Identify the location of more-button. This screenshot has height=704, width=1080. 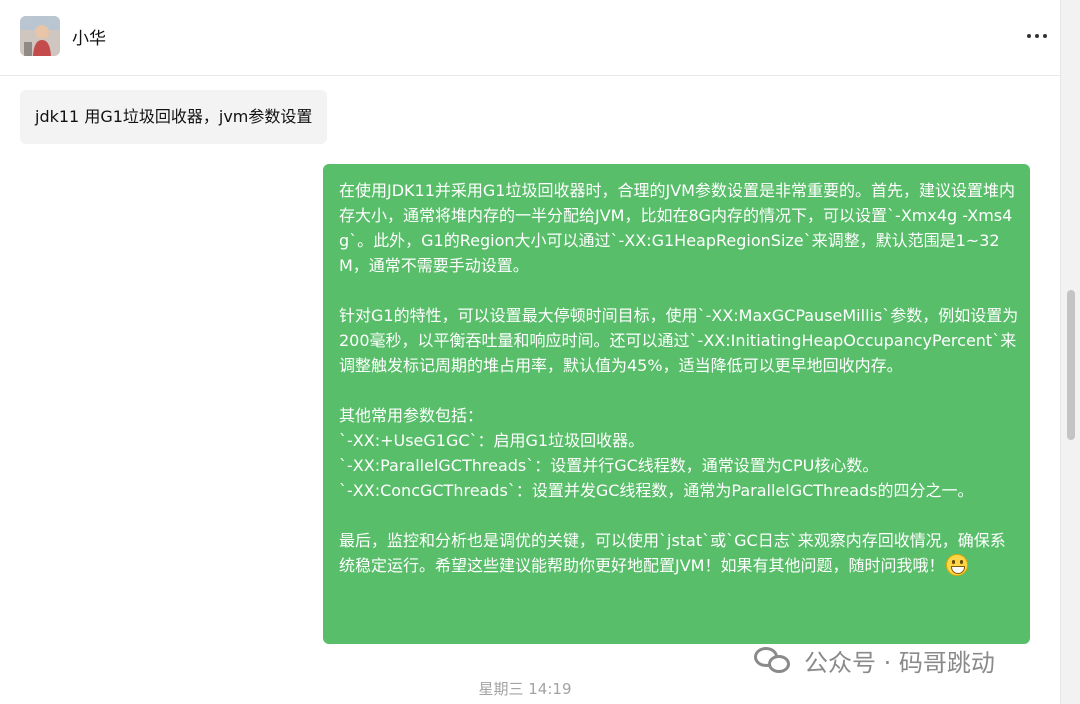
(1037, 36).